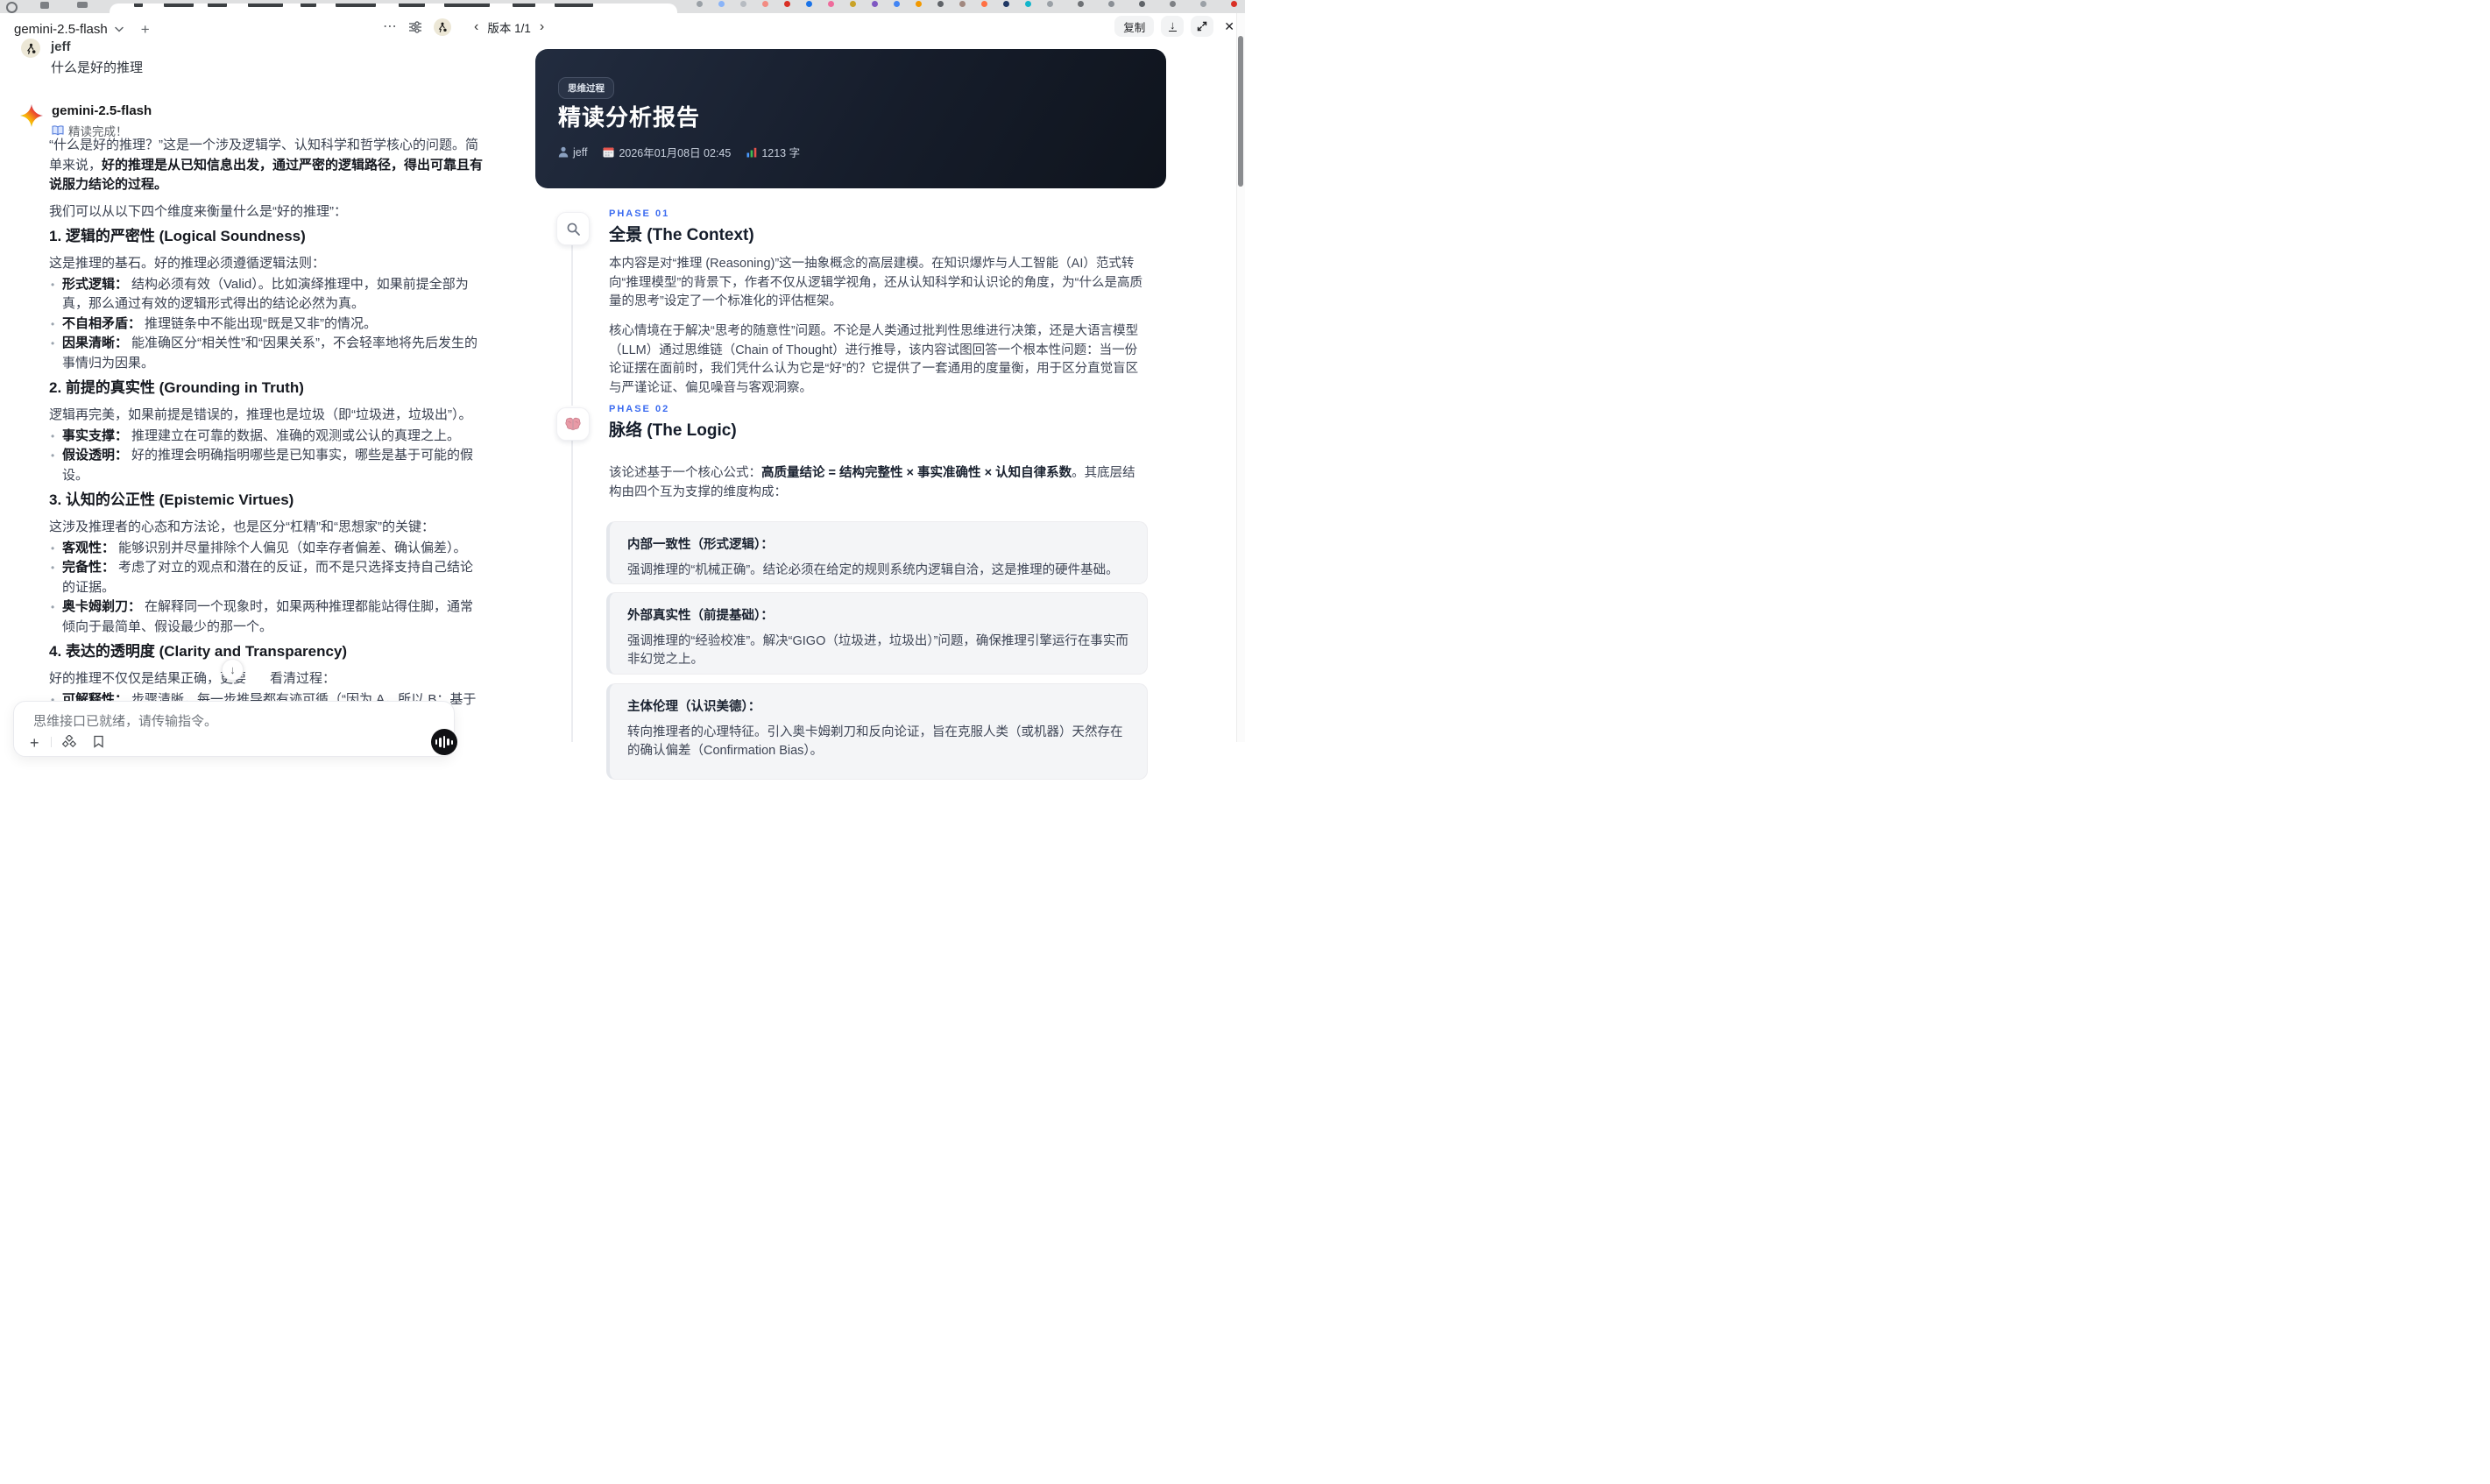  Describe the element at coordinates (694, 707) in the screenshot. I see `logic-card-title: 主体伦理（认识美德）：` at that location.